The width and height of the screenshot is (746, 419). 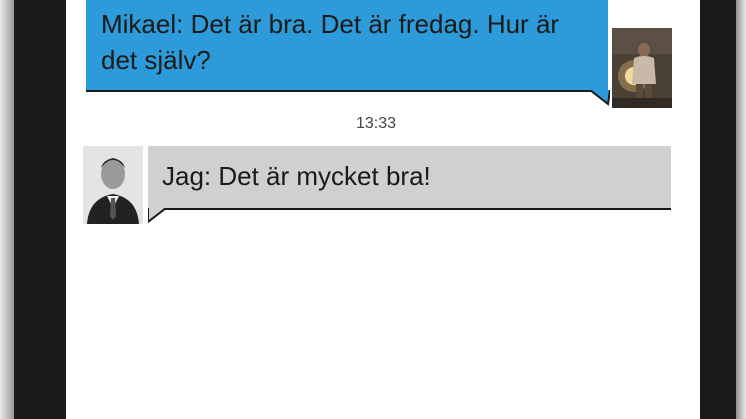 What do you see at coordinates (296, 176) in the screenshot?
I see `outgoing-message-text: Jag: Det är mycket bra!` at bounding box center [296, 176].